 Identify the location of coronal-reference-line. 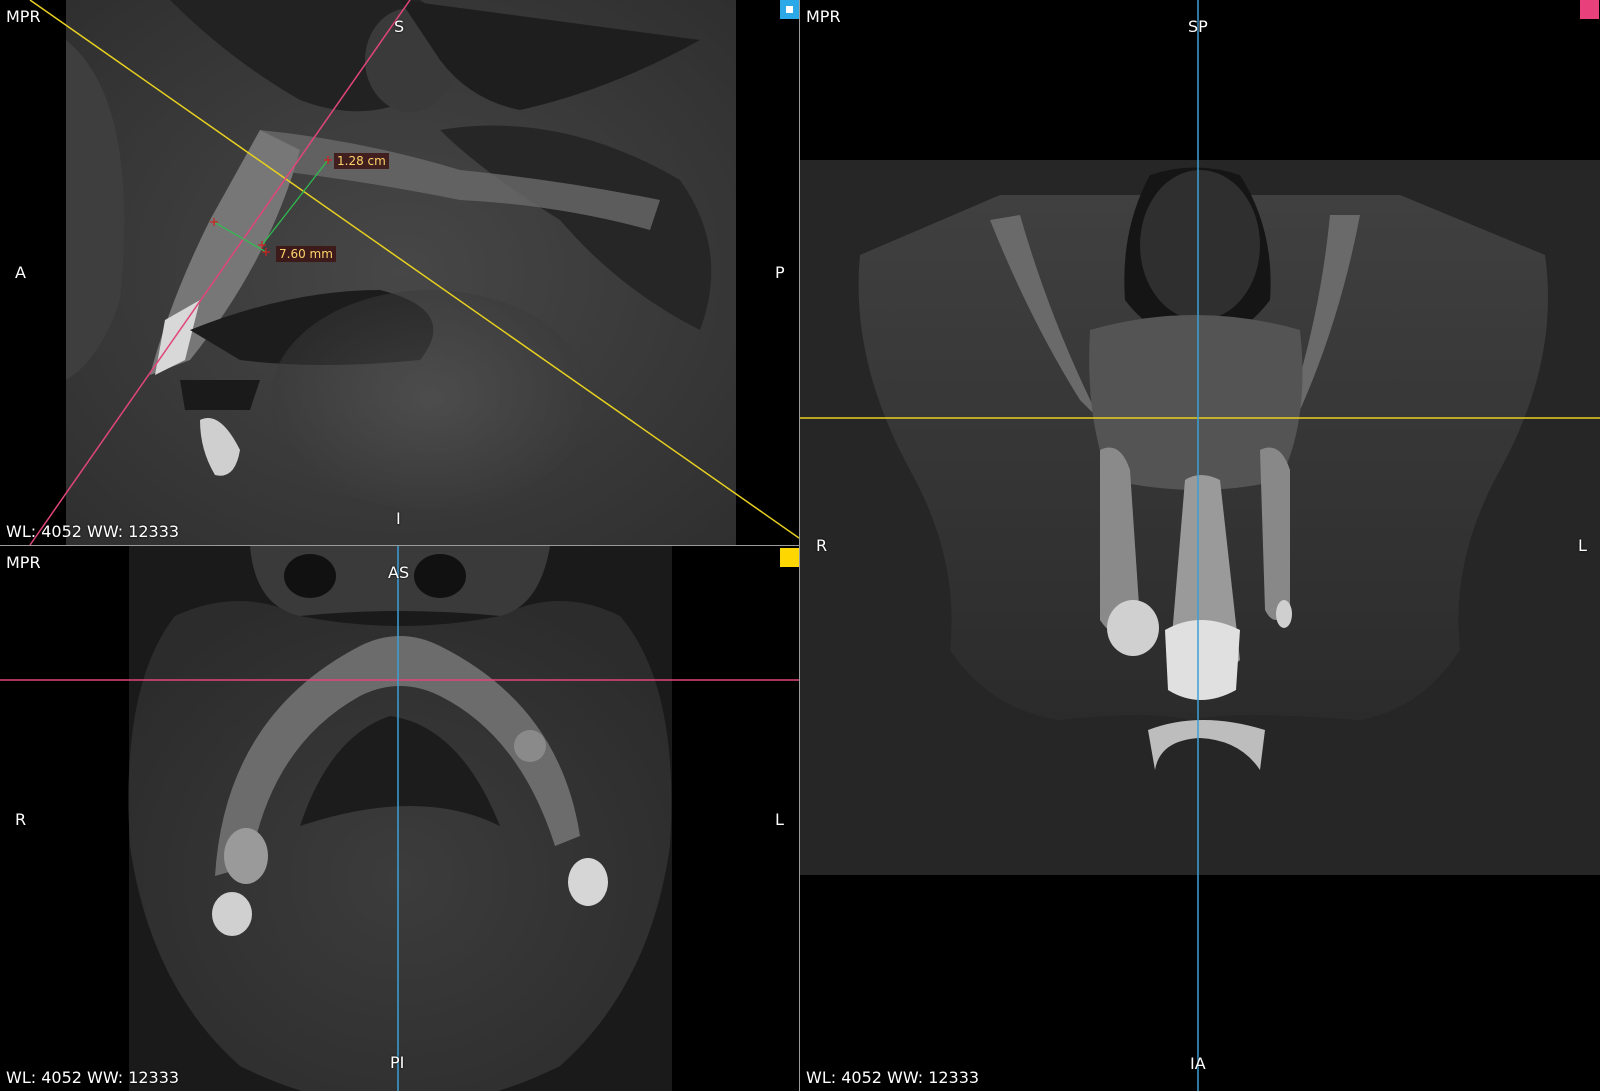
(220, 272).